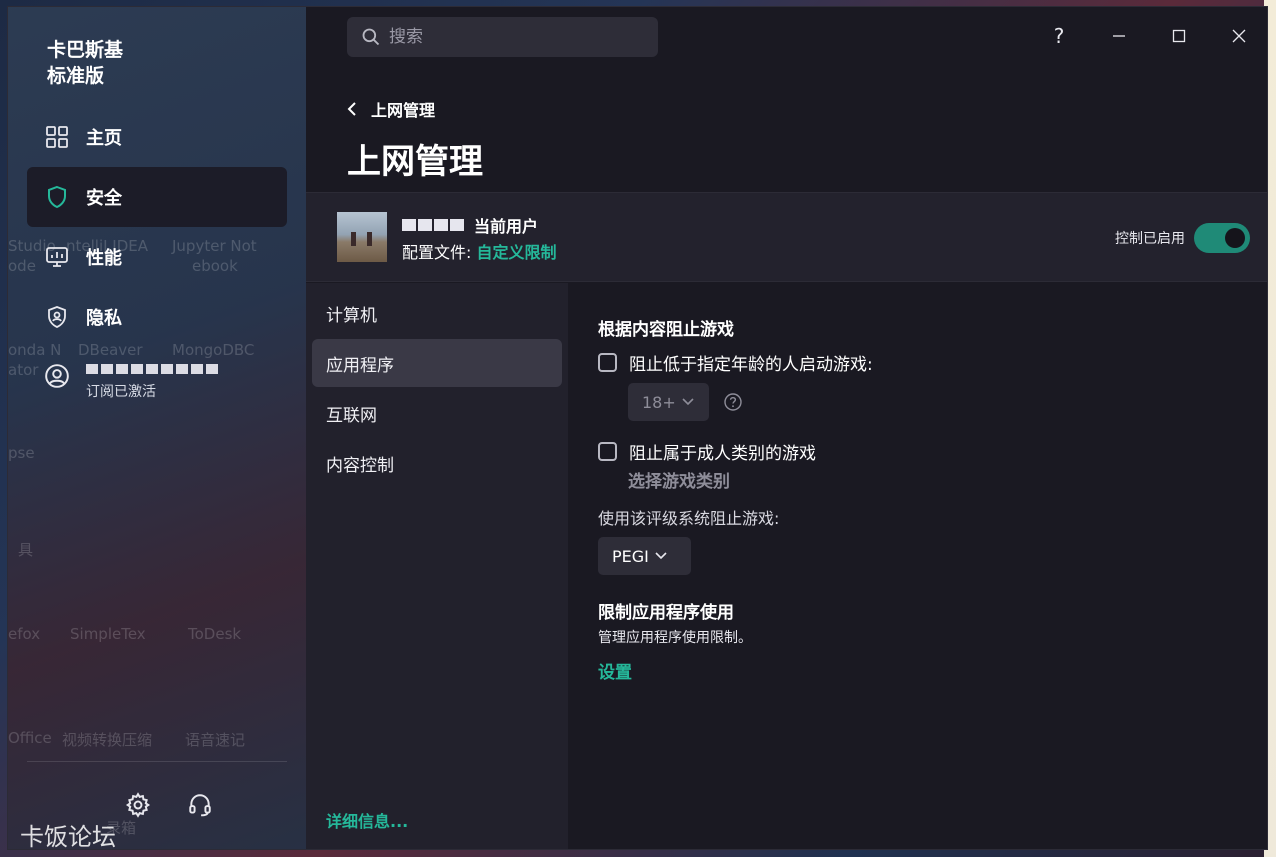 This screenshot has height=857, width=1276. Describe the element at coordinates (57, 376) in the screenshot. I see `user-circle-icon` at that location.